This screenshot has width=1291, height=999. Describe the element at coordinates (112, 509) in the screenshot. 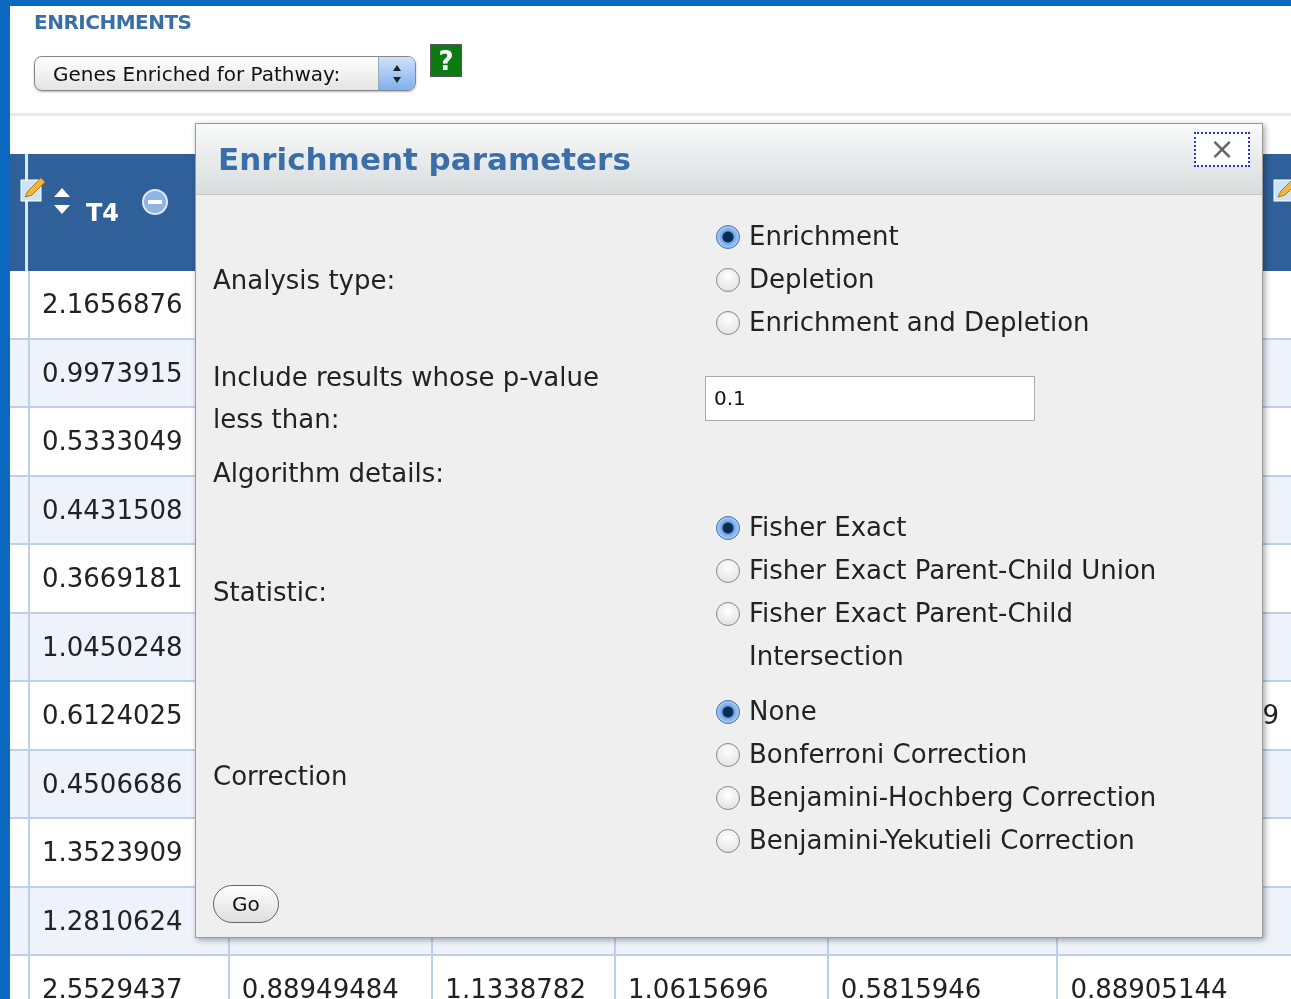

I see `table-cell: 0.4431508` at that location.